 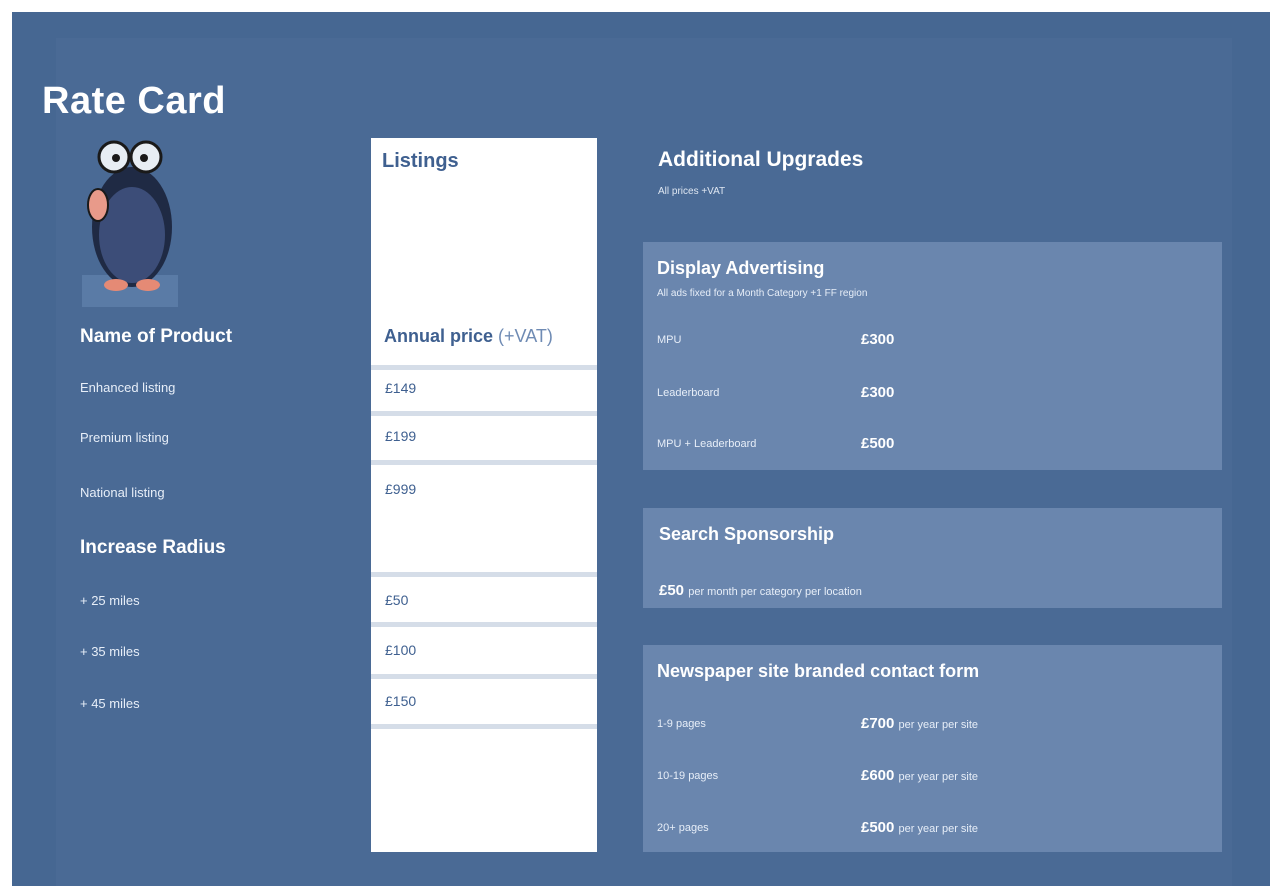 What do you see at coordinates (683, 828) in the screenshot?
I see `contact-form-label: 20+ pages` at bounding box center [683, 828].